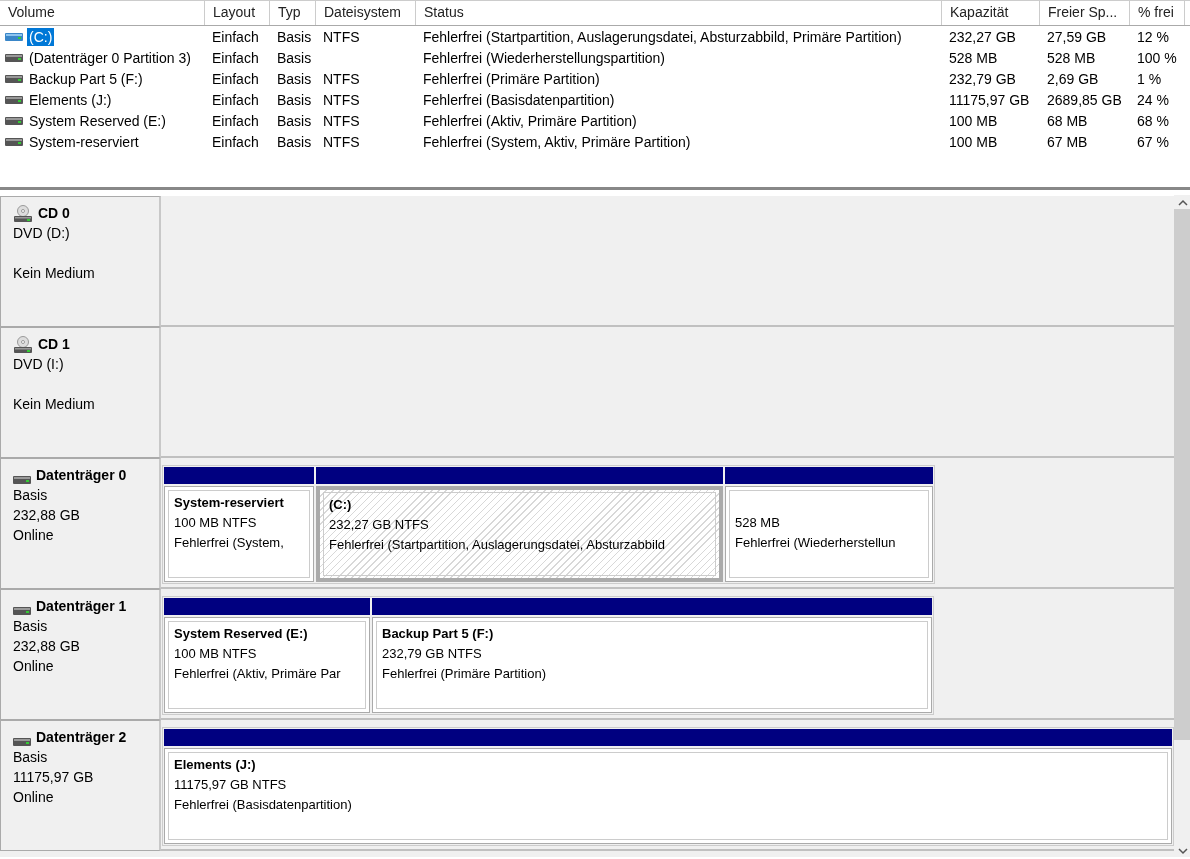 The image size is (1190, 859). What do you see at coordinates (989, 99) in the screenshot?
I see `table-cell: 11175,97 GB` at bounding box center [989, 99].